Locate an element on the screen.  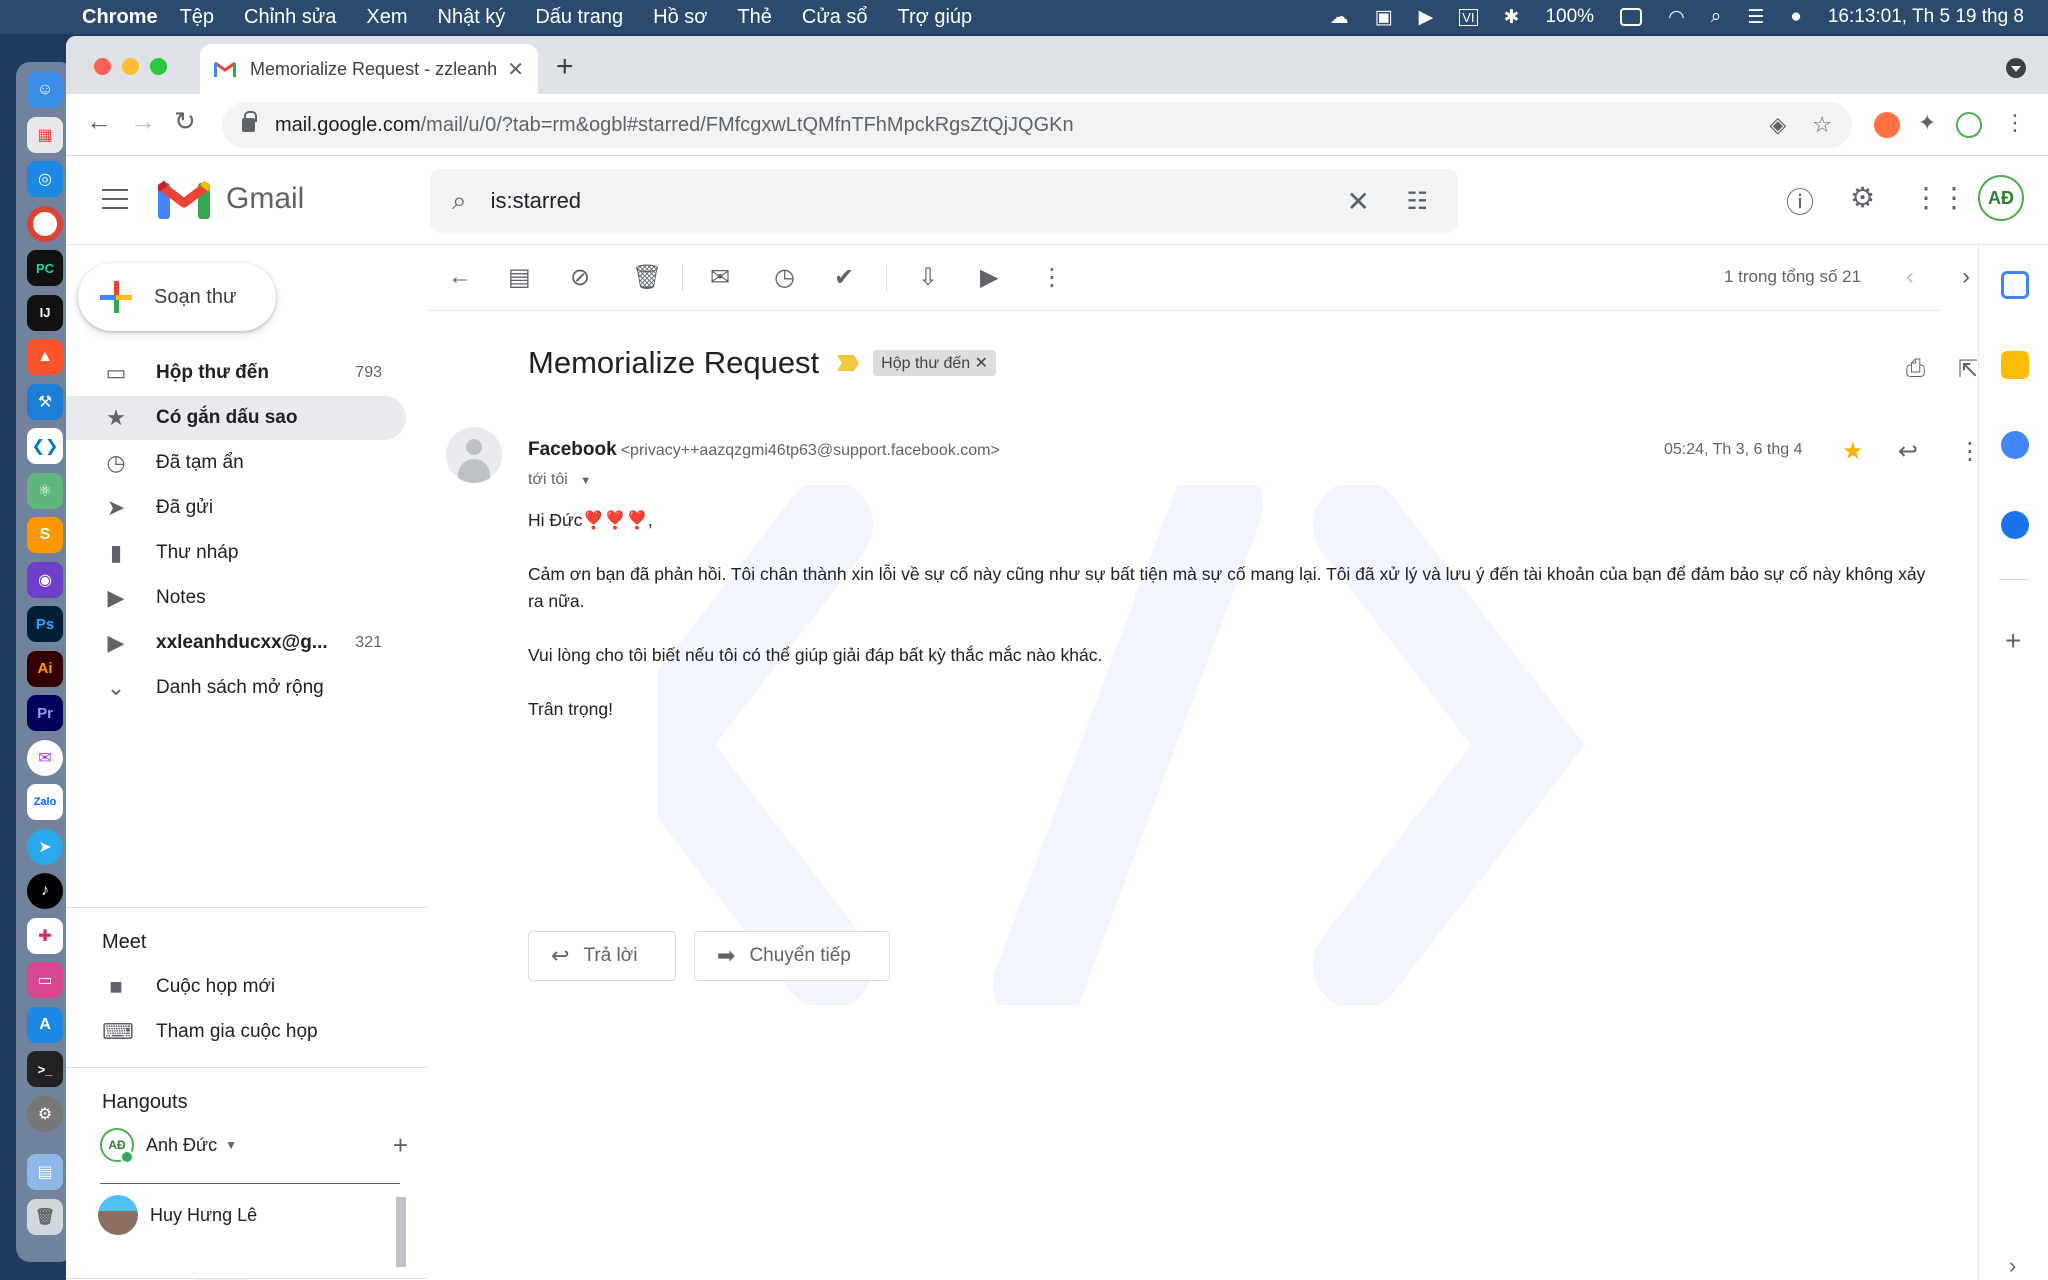
email-recipients: tới tôi ▼ is located at coordinates (559, 480).